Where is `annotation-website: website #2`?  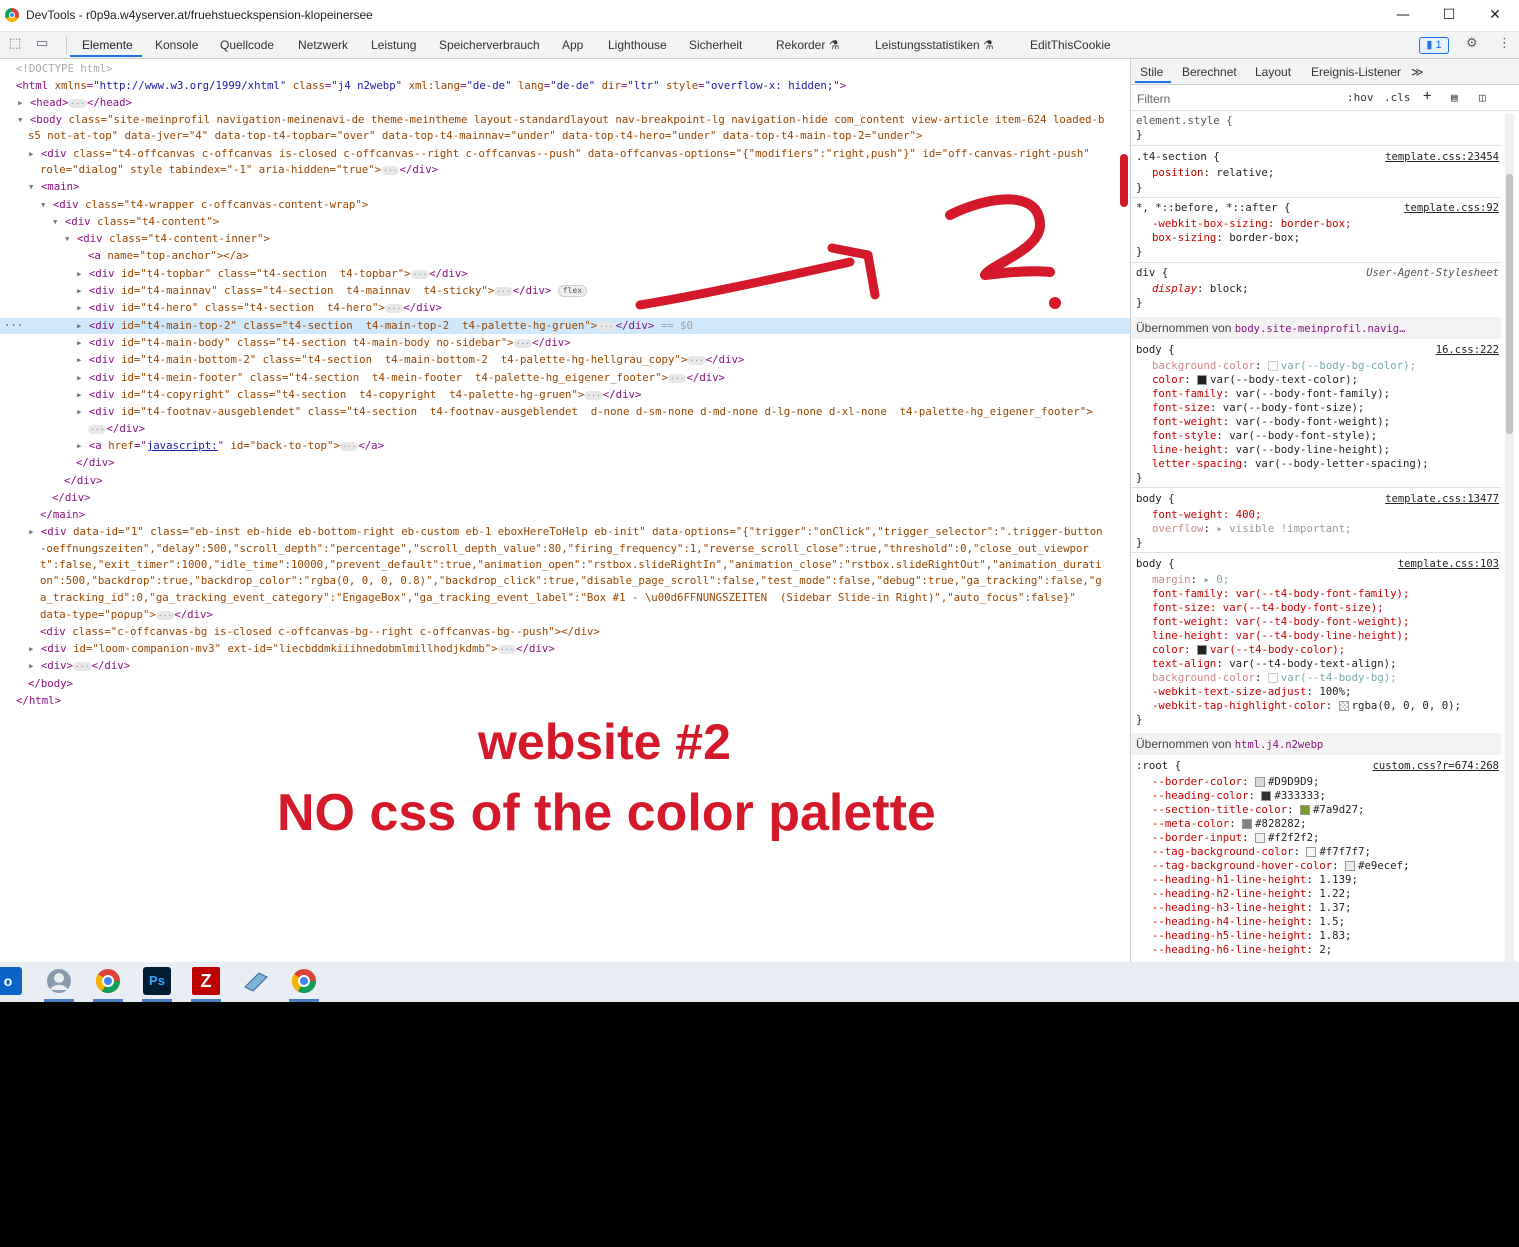 annotation-website: website #2 is located at coordinates (604, 742).